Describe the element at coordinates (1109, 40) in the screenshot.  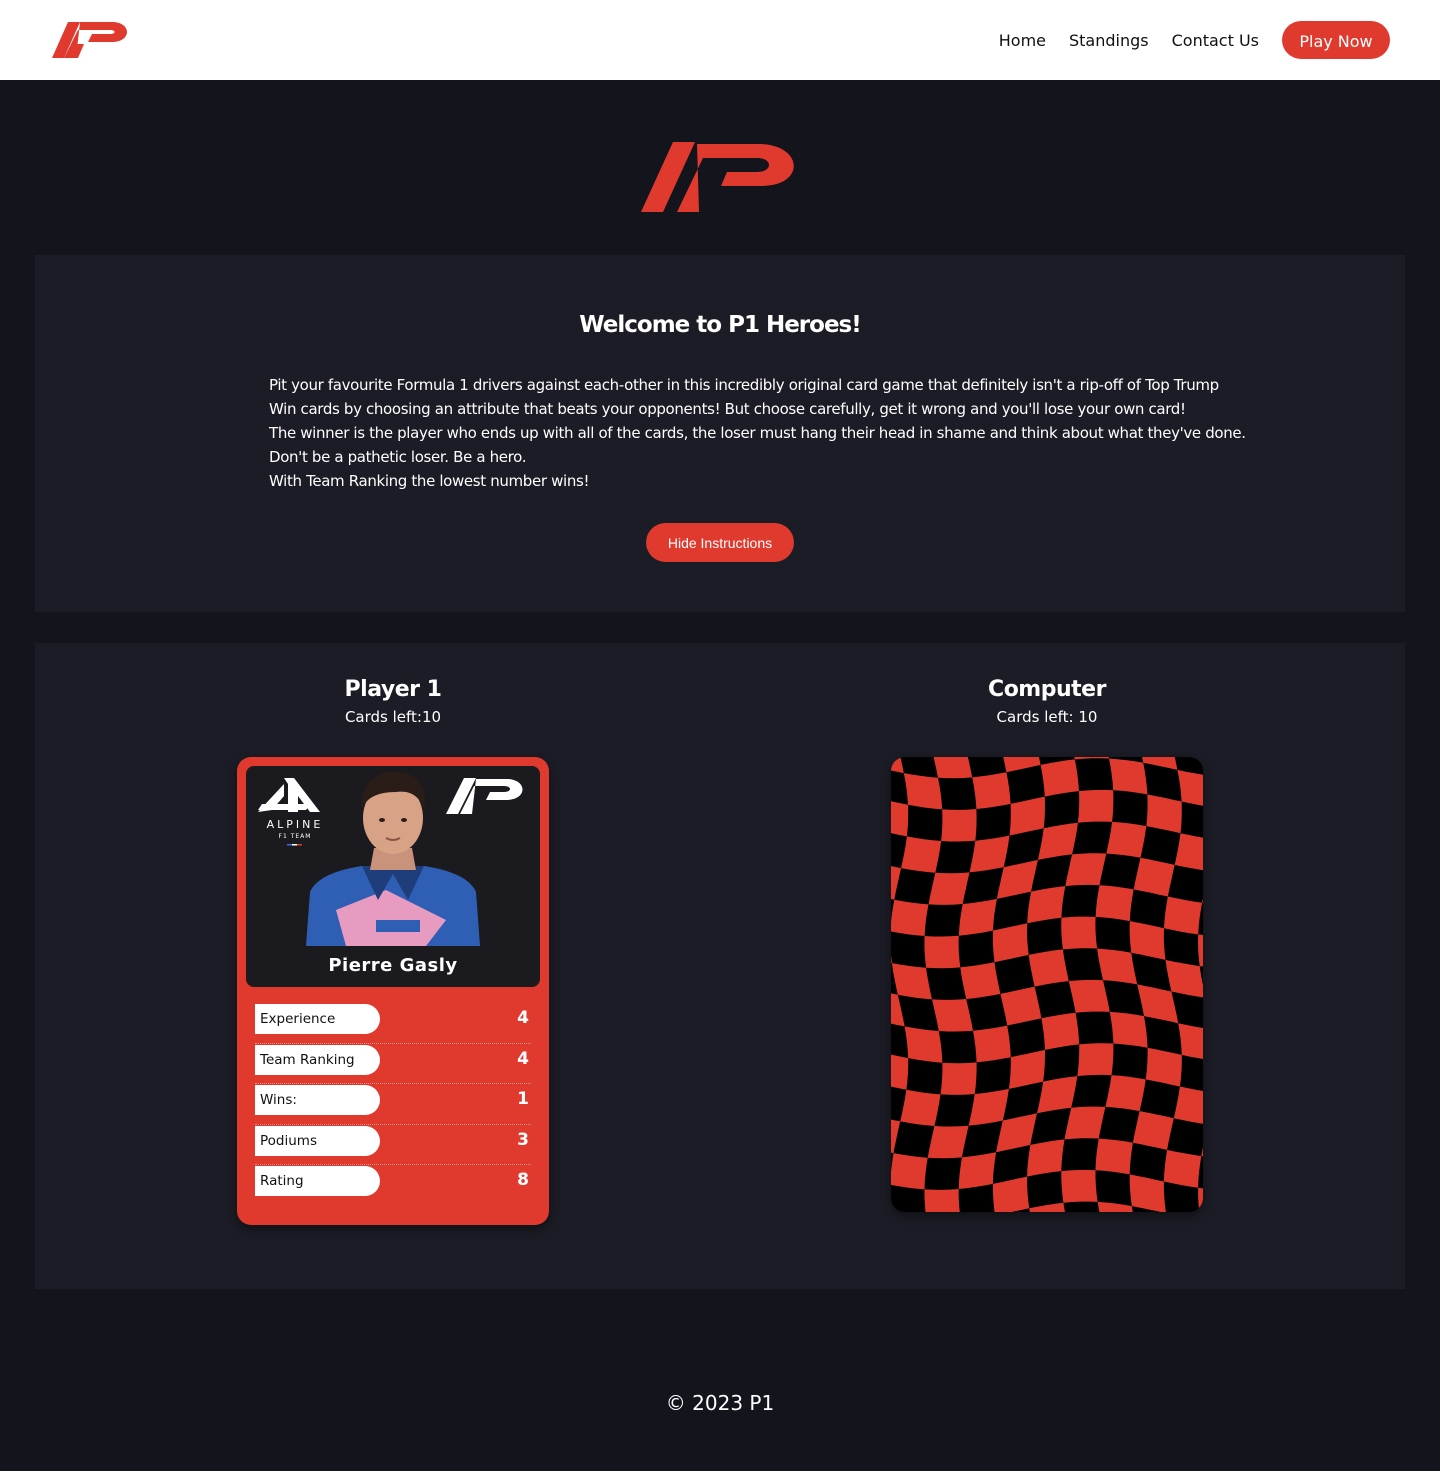
I see `nav-standings-link: Standings` at that location.